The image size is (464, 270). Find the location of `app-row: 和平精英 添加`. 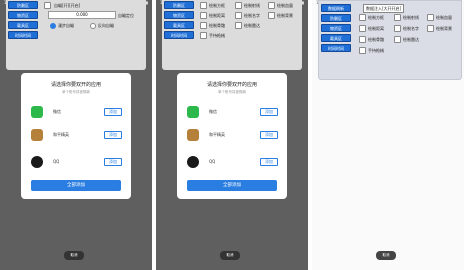

app-row: 和平精英 添加 is located at coordinates (76, 136).